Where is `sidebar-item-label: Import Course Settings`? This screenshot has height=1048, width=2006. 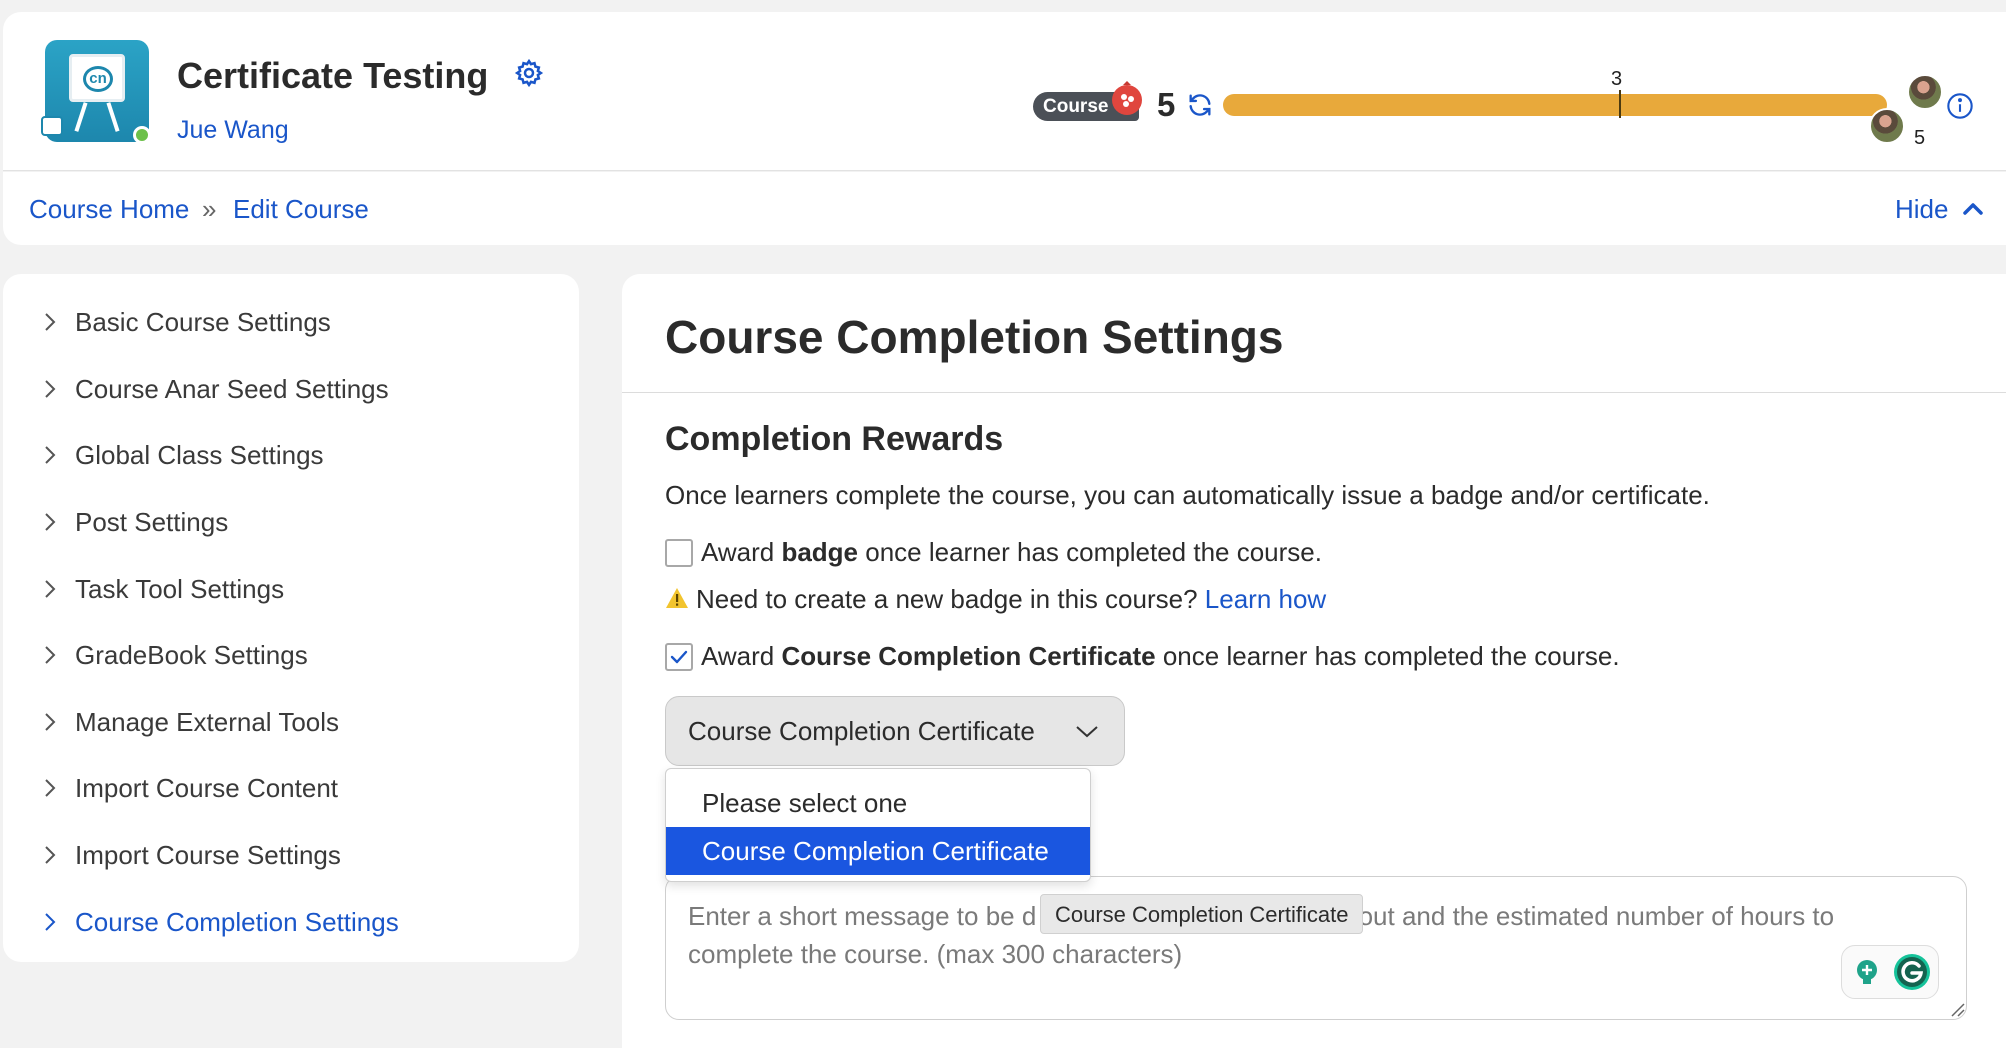
sidebar-item-label: Import Course Settings is located at coordinates (208, 854).